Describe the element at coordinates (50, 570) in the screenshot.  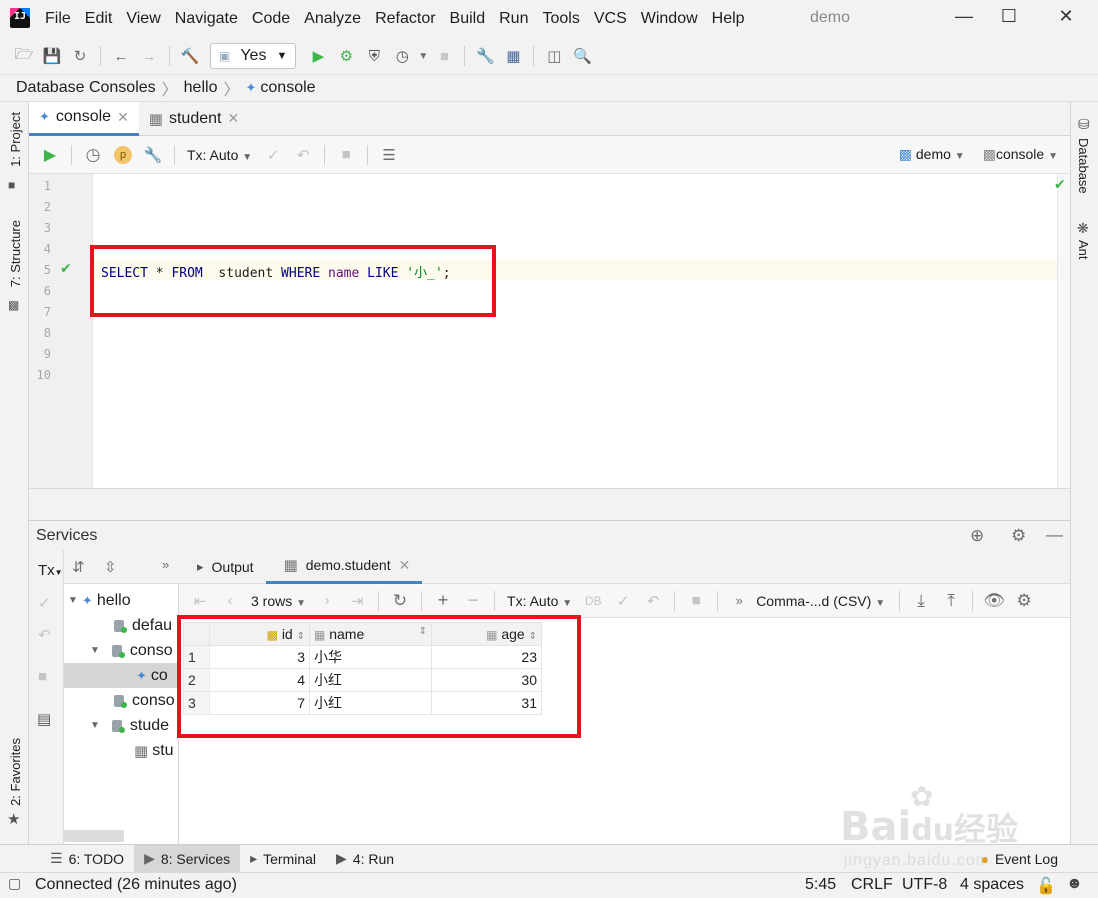
I see `tx-label: Tx▼` at that location.